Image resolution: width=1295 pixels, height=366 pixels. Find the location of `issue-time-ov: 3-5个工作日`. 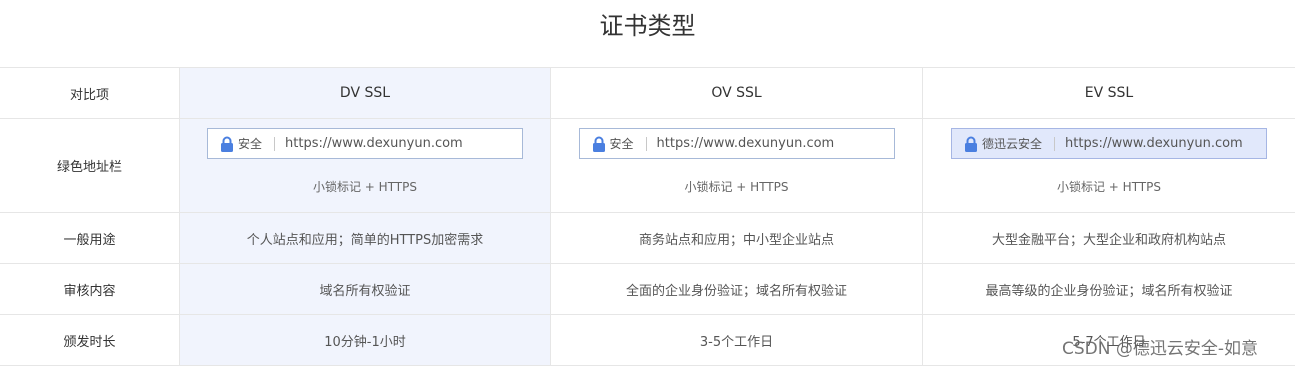

issue-time-ov: 3-5个工作日 is located at coordinates (737, 340).